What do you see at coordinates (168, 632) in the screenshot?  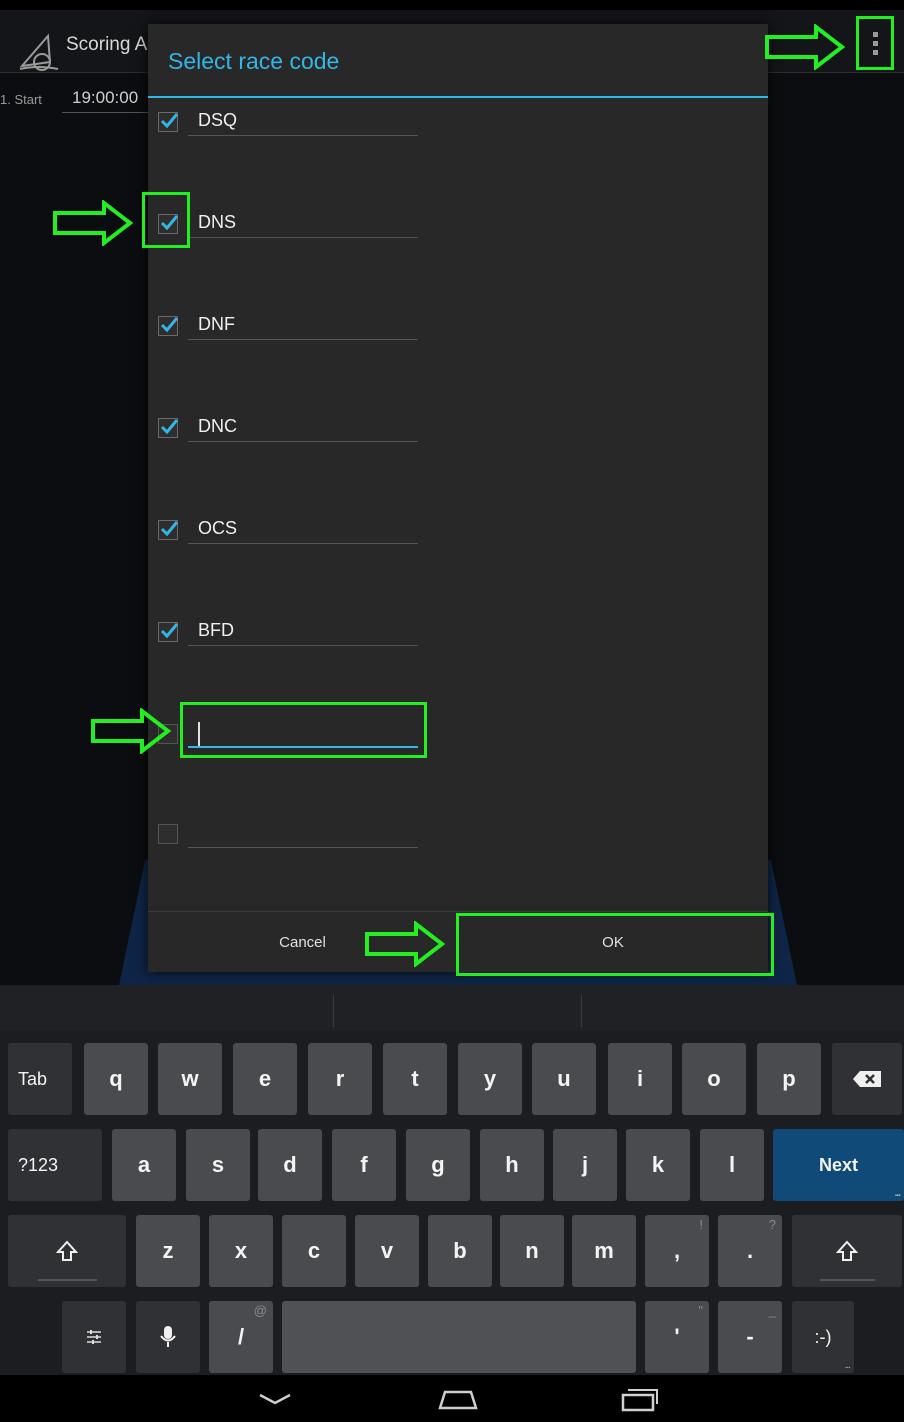 I see `bfd-checkbox` at bounding box center [168, 632].